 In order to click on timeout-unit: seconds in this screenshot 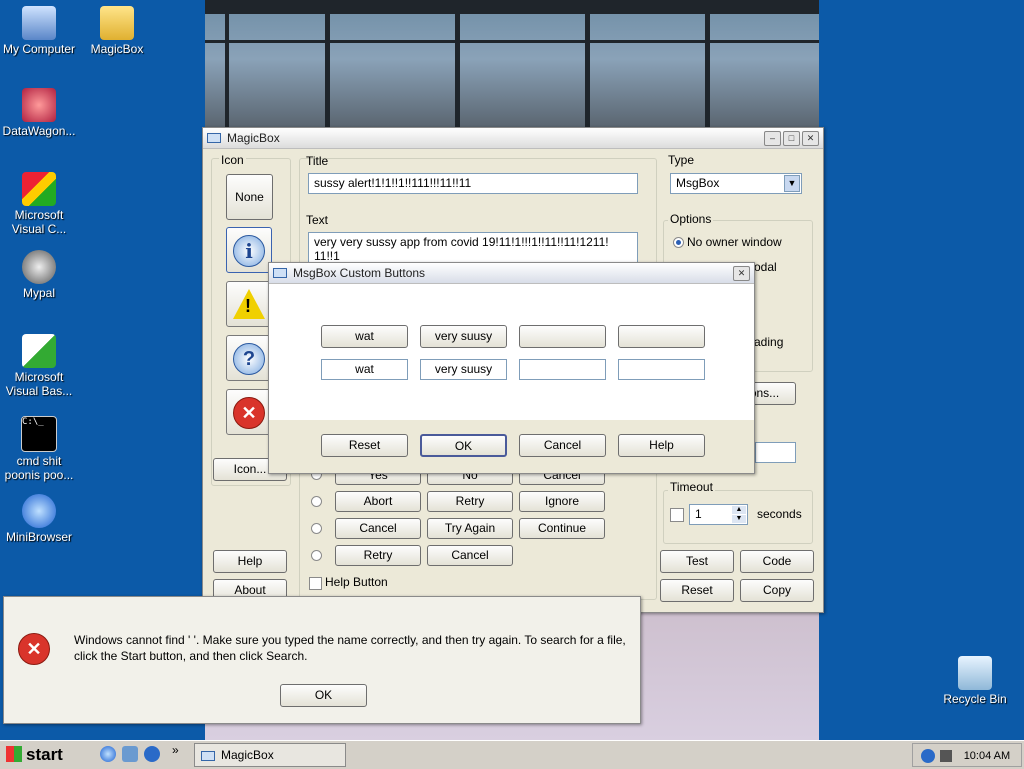, I will do `click(779, 514)`.